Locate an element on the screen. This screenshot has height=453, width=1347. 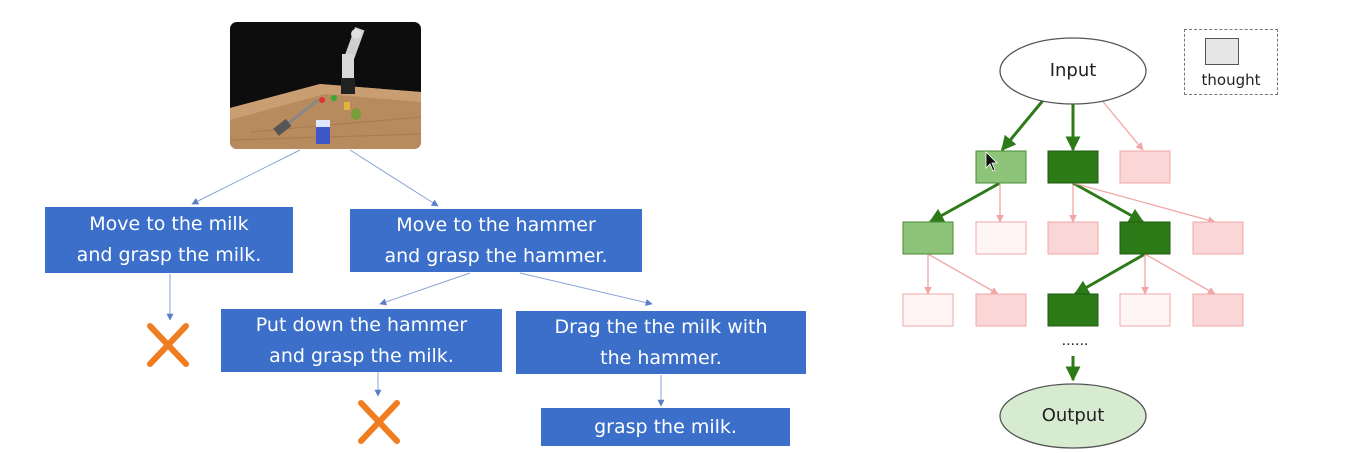
step-grasp-milk: grasp the milk. is located at coordinates (665, 427).